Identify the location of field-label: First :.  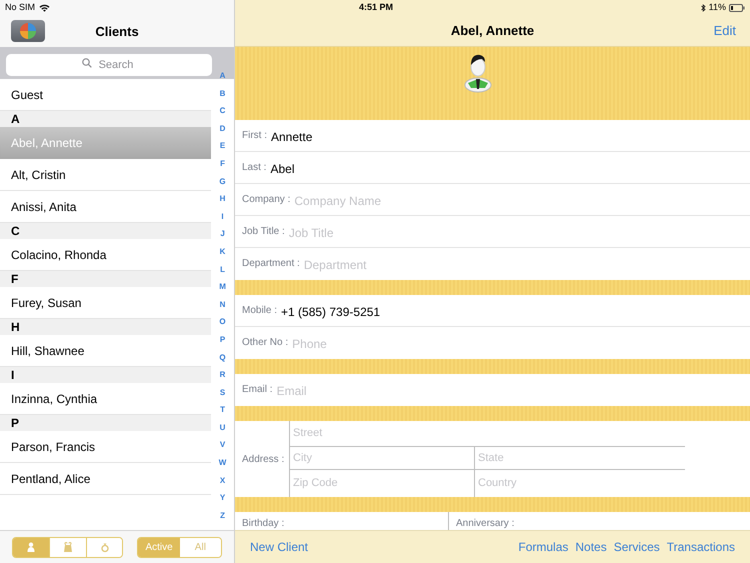
(254, 136).